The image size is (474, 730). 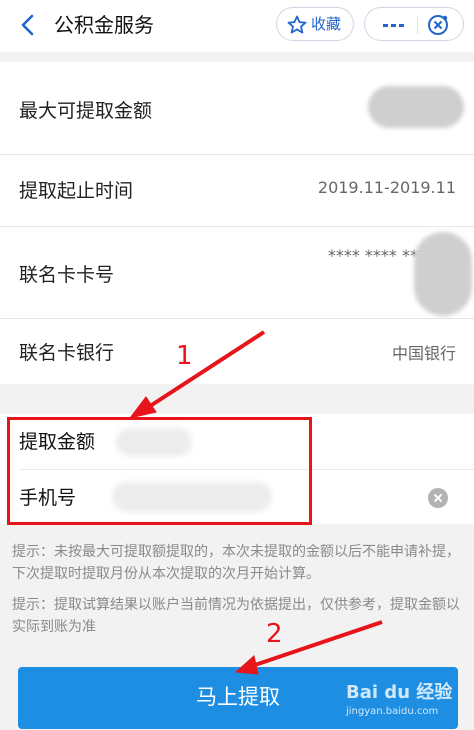 What do you see at coordinates (386, 187) in the screenshot?
I see `info-value: 2019.11-2019.11` at bounding box center [386, 187].